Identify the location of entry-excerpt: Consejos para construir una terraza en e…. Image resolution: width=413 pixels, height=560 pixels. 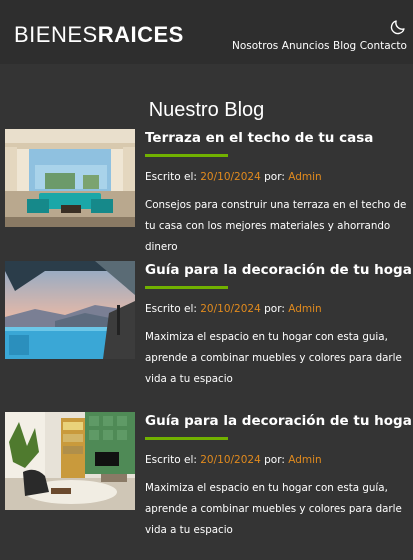
(276, 226).